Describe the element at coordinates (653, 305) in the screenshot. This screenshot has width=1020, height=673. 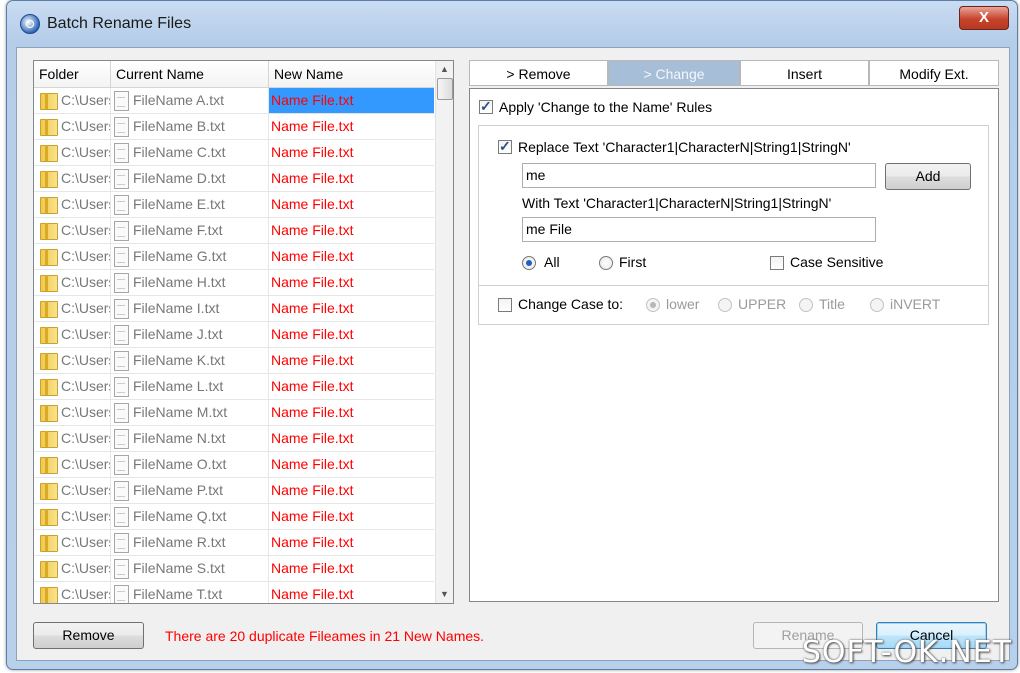
I see `case-lower-radio` at that location.